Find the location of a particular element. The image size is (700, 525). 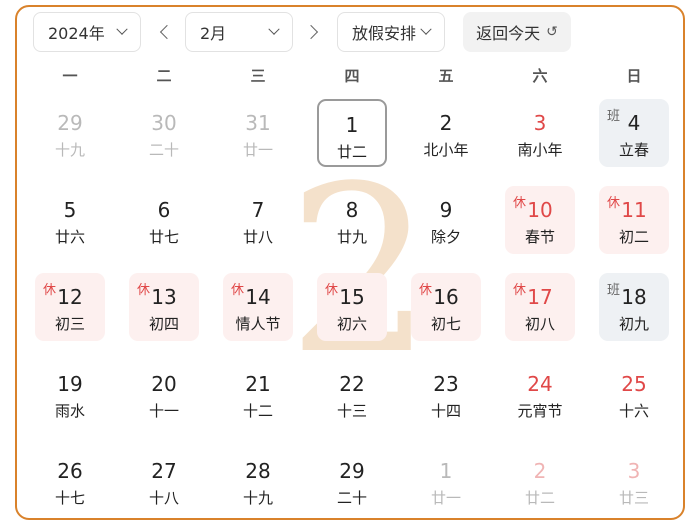

day-number: 28 is located at coordinates (258, 471).